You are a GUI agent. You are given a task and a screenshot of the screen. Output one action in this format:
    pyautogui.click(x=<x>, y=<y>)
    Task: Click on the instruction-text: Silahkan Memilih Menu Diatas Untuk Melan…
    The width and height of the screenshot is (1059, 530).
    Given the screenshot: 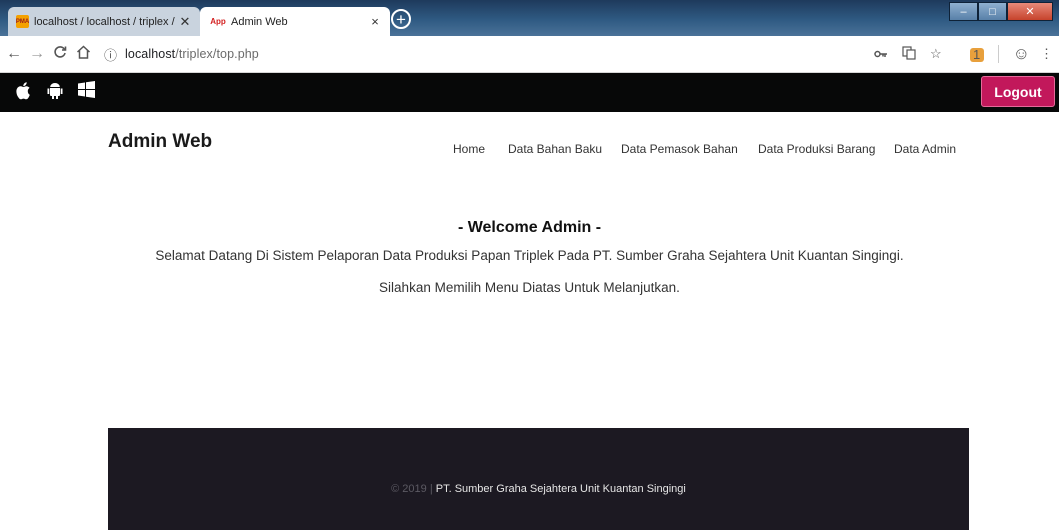 What is the action you would take?
    pyautogui.click(x=529, y=287)
    